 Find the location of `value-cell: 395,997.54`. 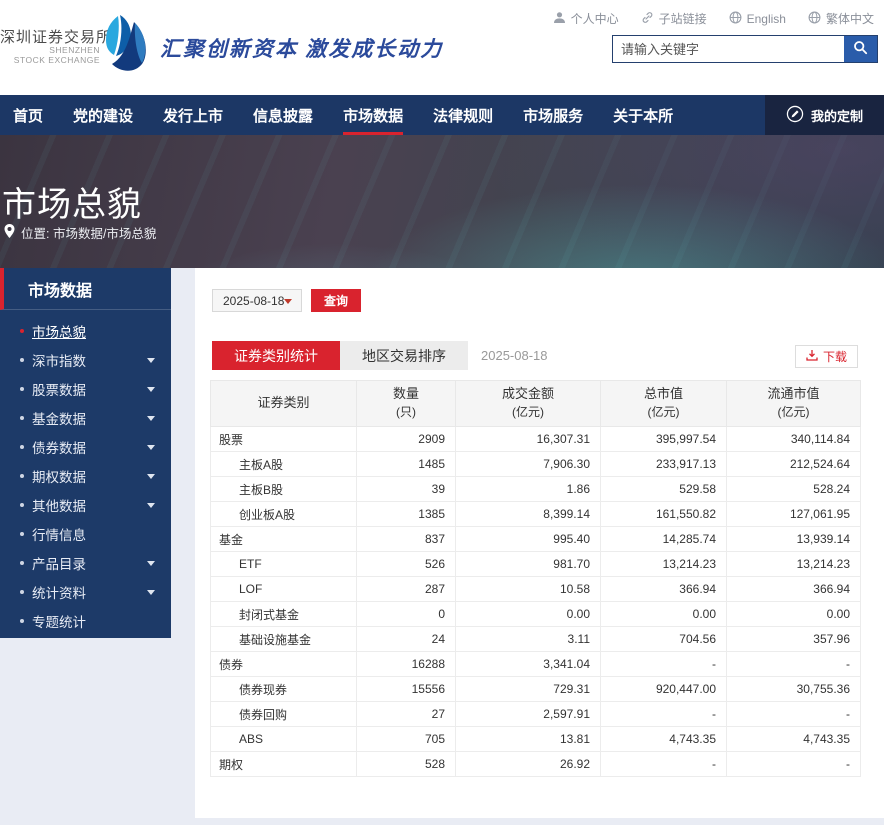

value-cell: 395,997.54 is located at coordinates (663, 439).